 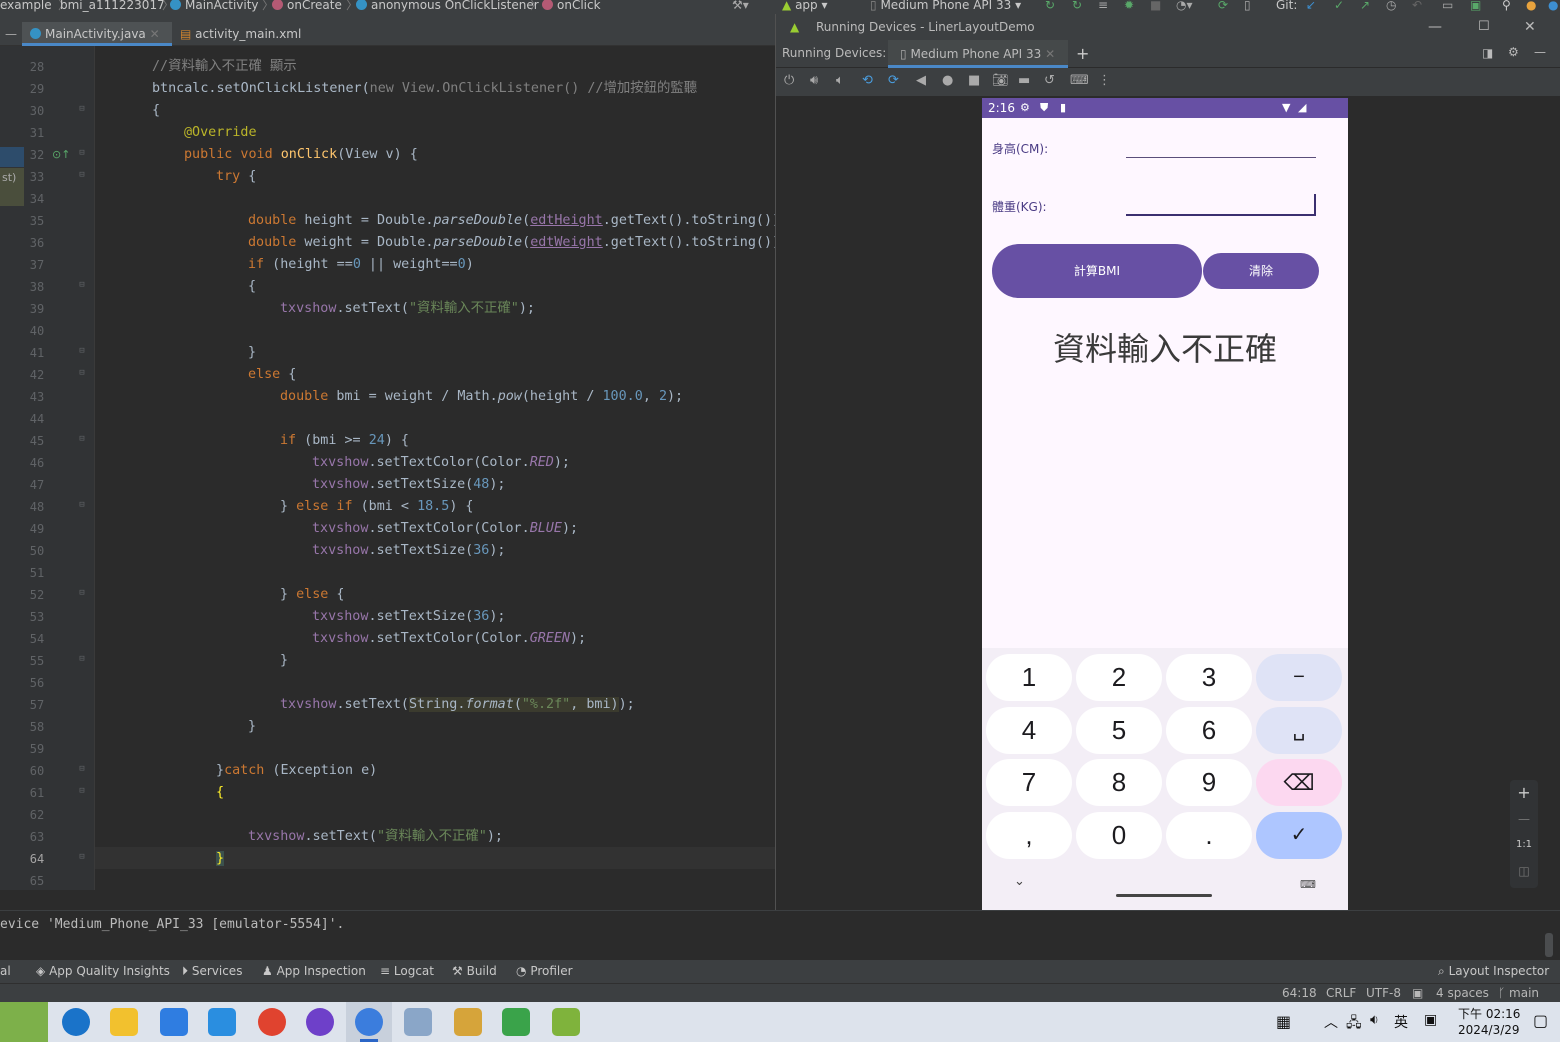 I want to click on close-window-icon: ✕, so click(x=1530, y=27).